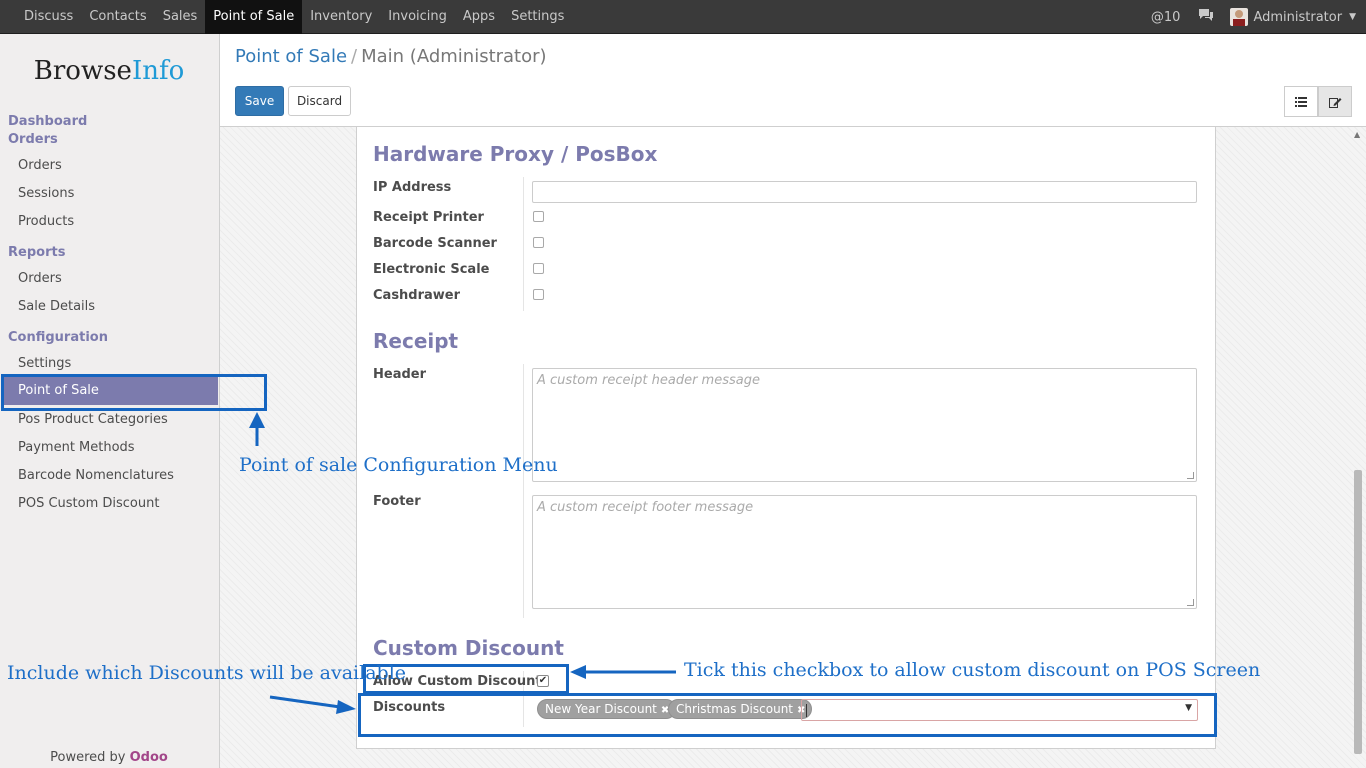 The image size is (1366, 768). I want to click on barcode-scanner-label: Barcode Scanner, so click(435, 243).